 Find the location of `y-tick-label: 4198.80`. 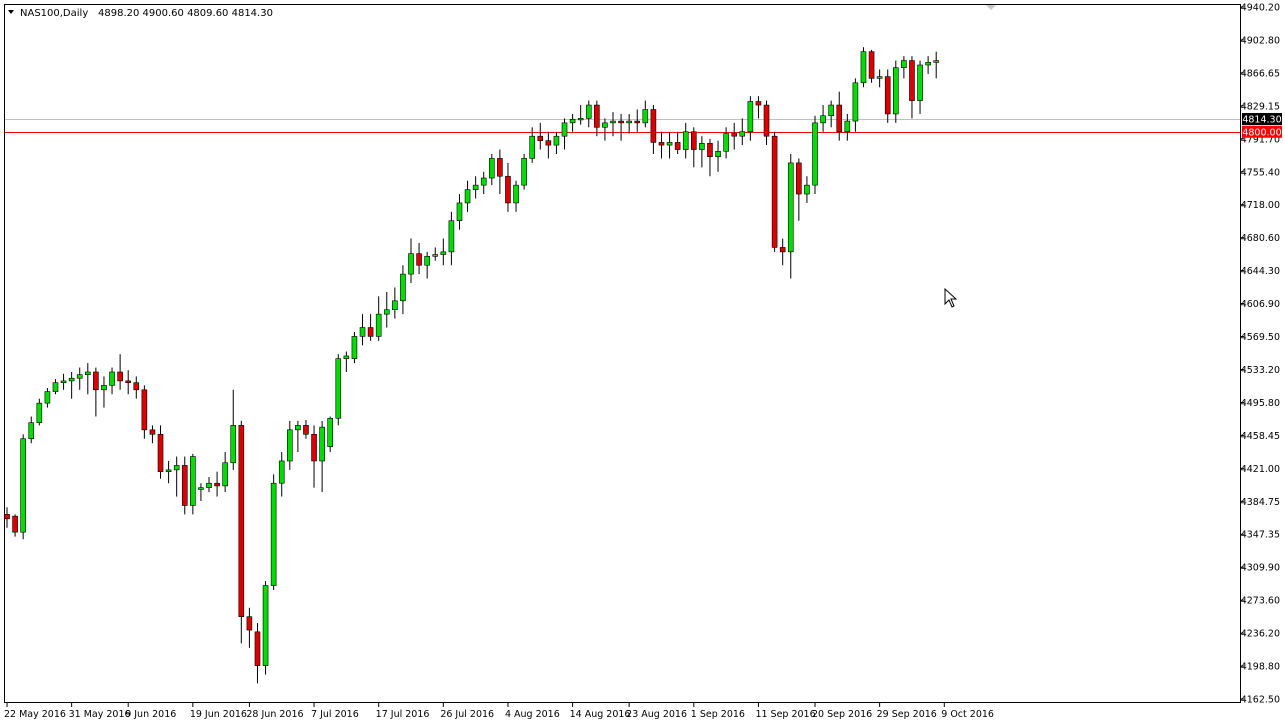

y-tick-label: 4198.80 is located at coordinates (1260, 667).